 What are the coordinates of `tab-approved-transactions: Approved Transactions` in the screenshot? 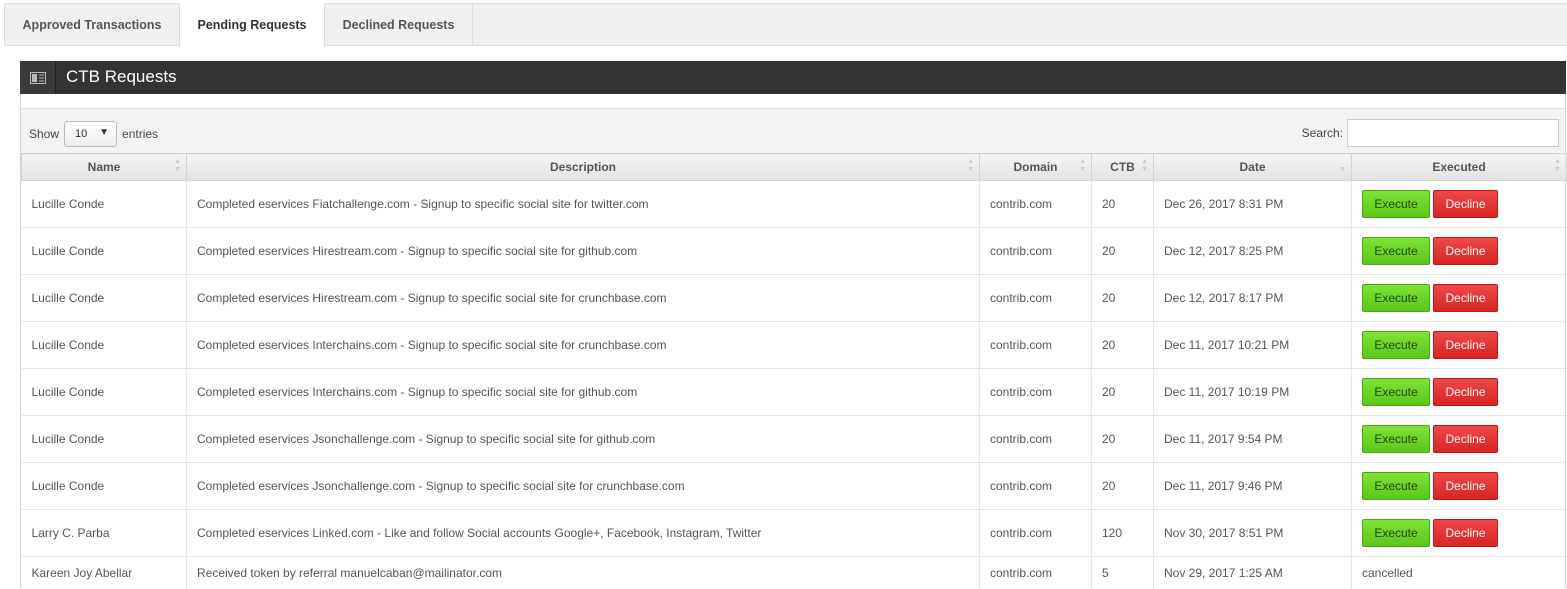 It's located at (92, 24).